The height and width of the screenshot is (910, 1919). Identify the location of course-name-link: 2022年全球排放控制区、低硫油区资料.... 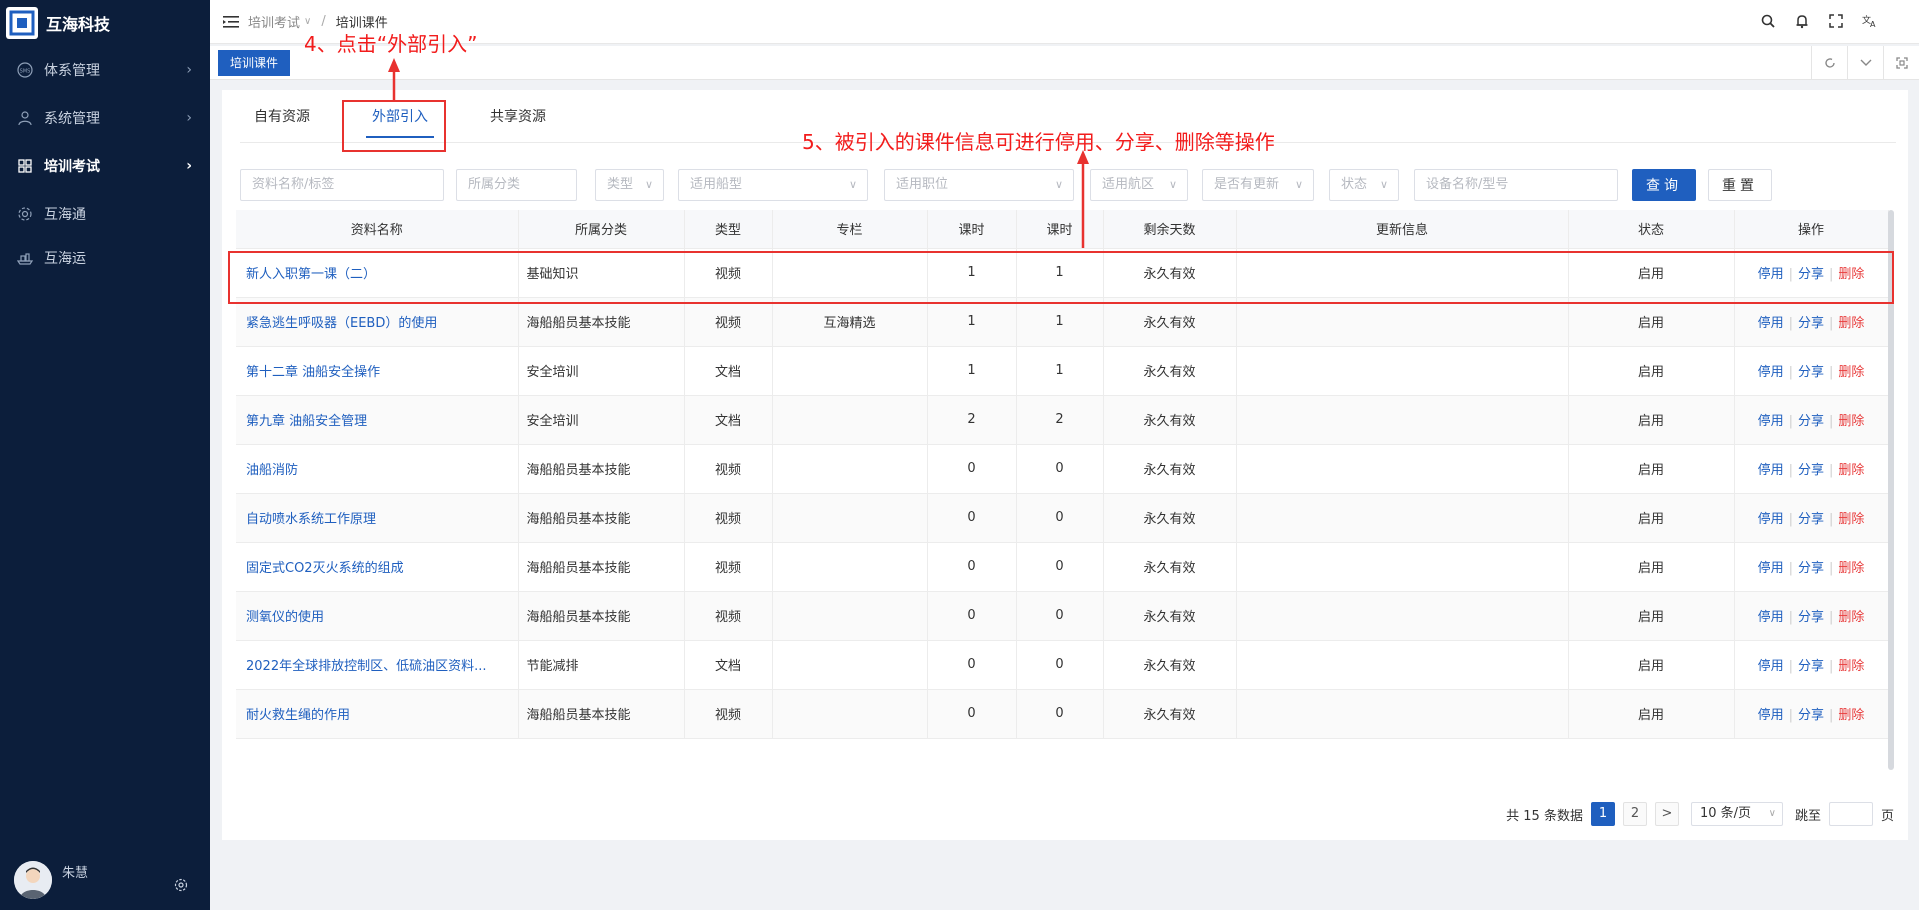
(377, 665).